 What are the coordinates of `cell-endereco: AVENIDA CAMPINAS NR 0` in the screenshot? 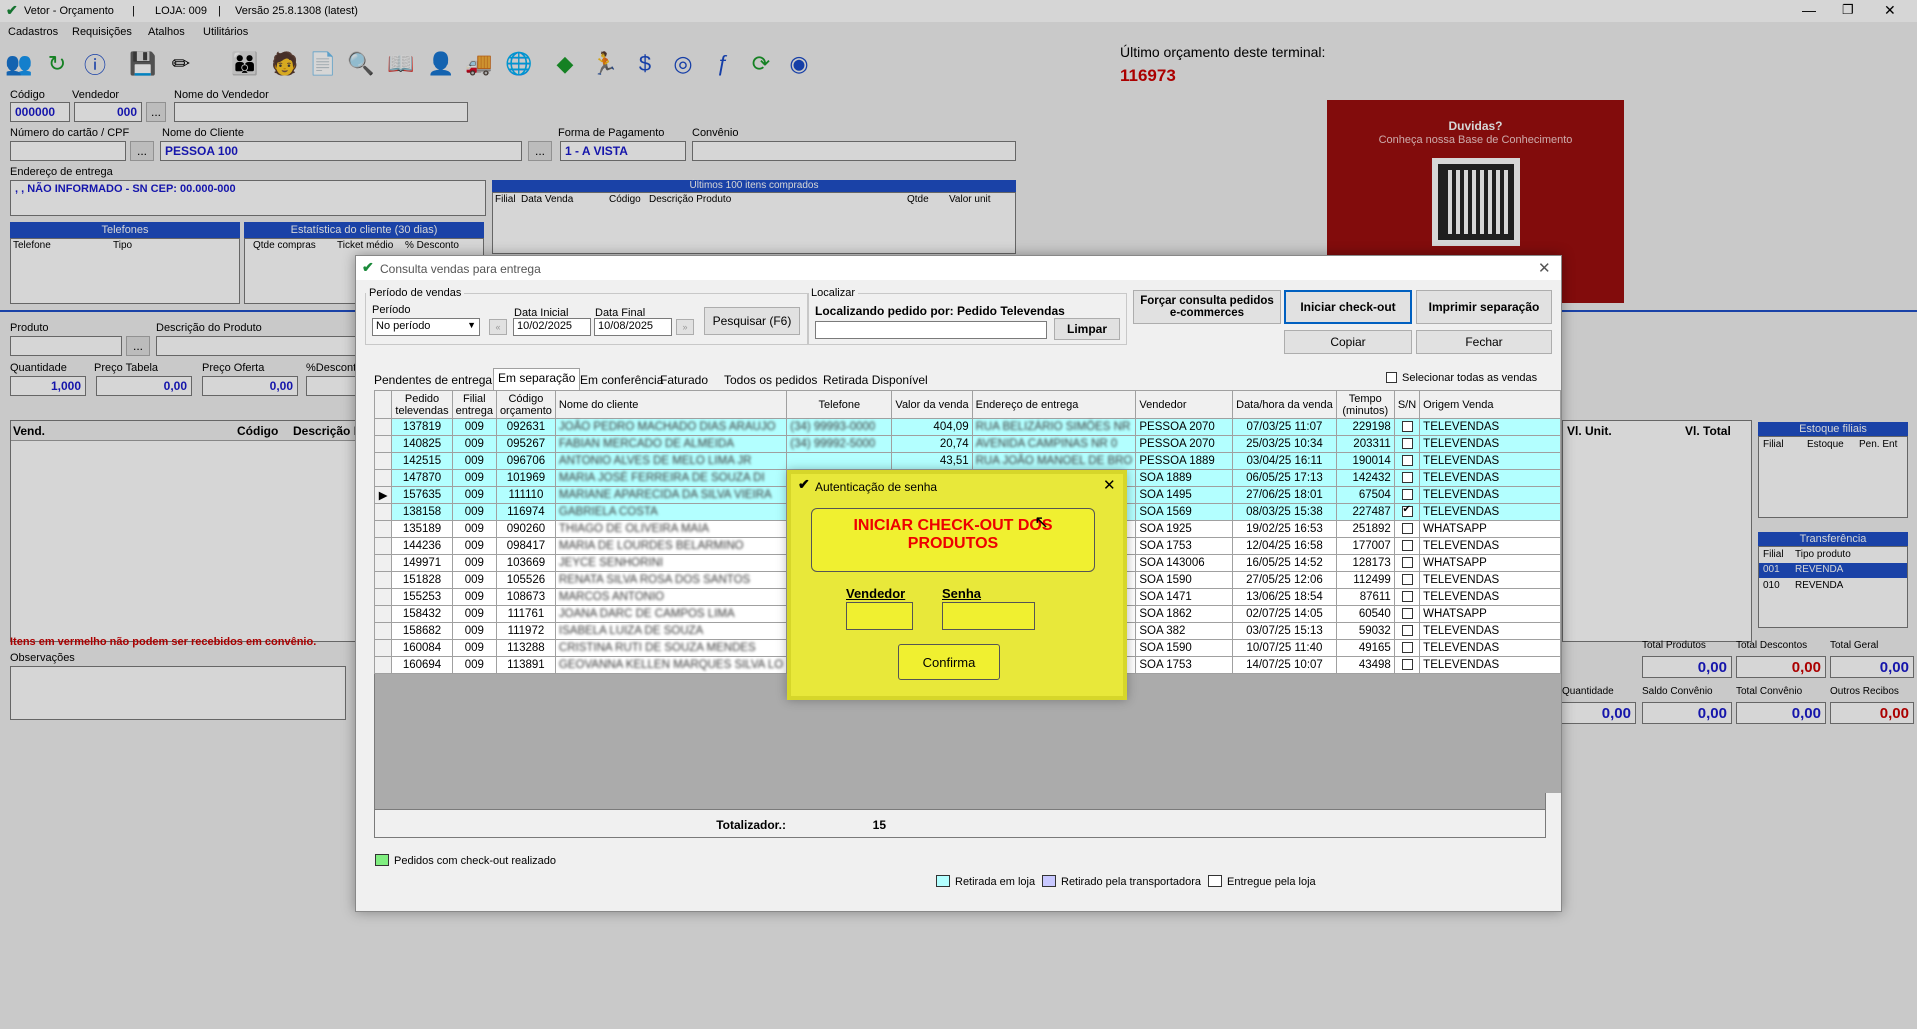 It's located at (1054, 444).